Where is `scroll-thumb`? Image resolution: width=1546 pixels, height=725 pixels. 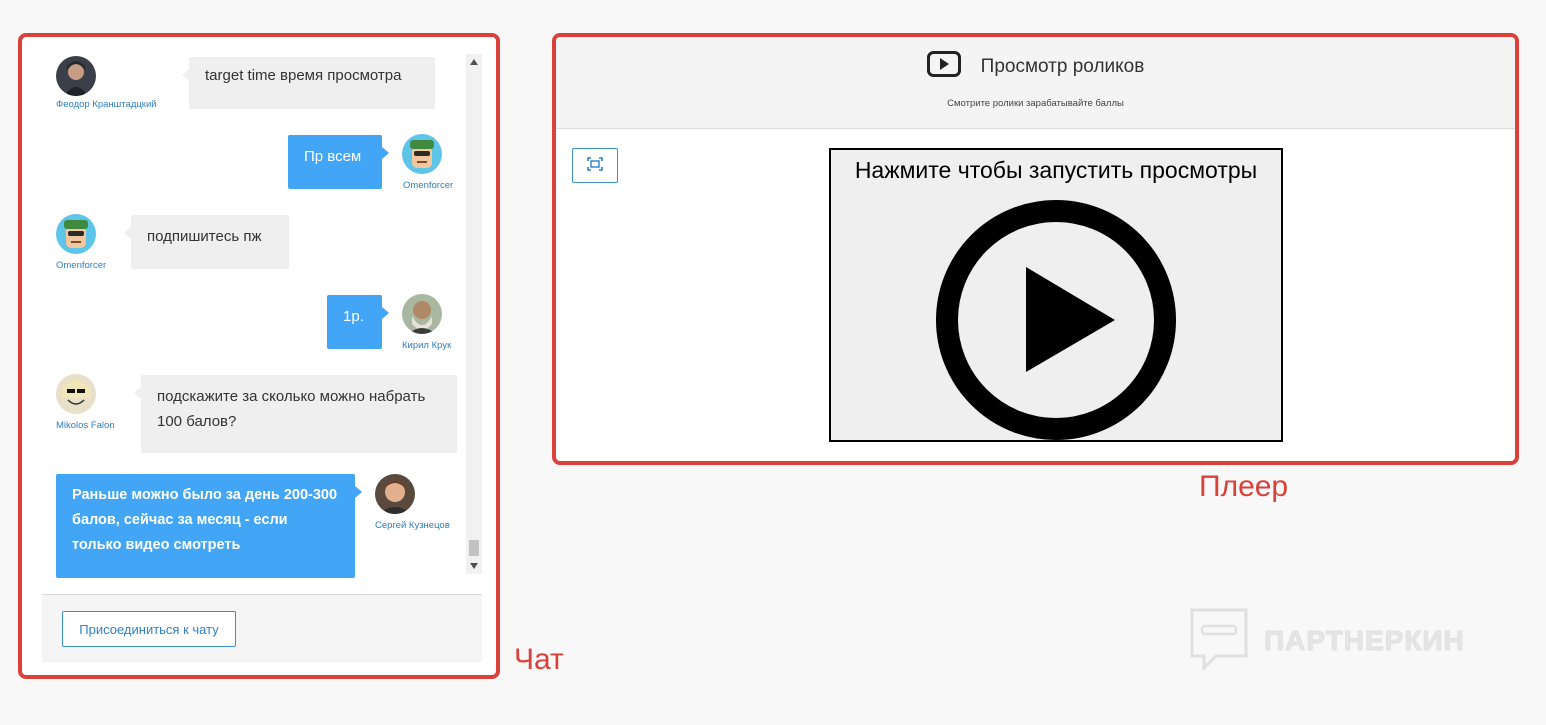
scroll-thumb is located at coordinates (474, 548).